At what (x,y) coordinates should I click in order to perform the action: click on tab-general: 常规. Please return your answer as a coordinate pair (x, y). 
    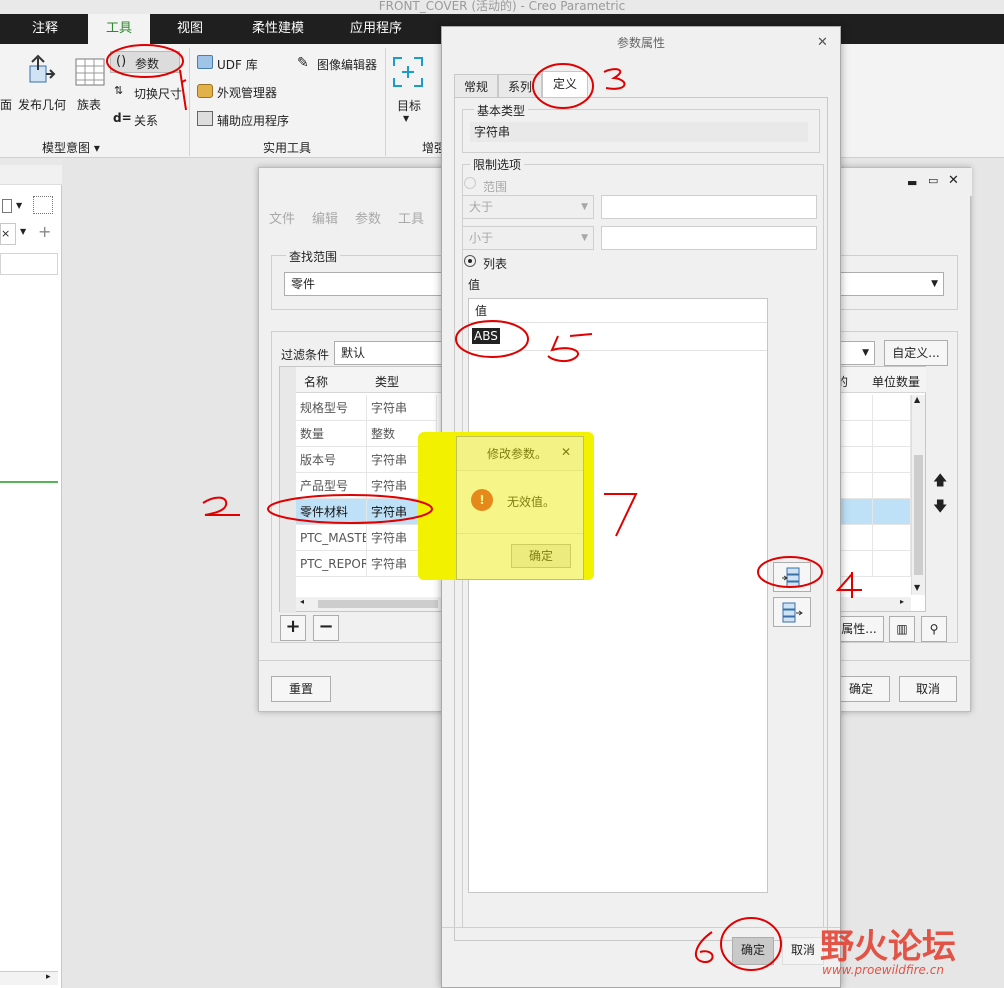
    Looking at the image, I should click on (476, 86).